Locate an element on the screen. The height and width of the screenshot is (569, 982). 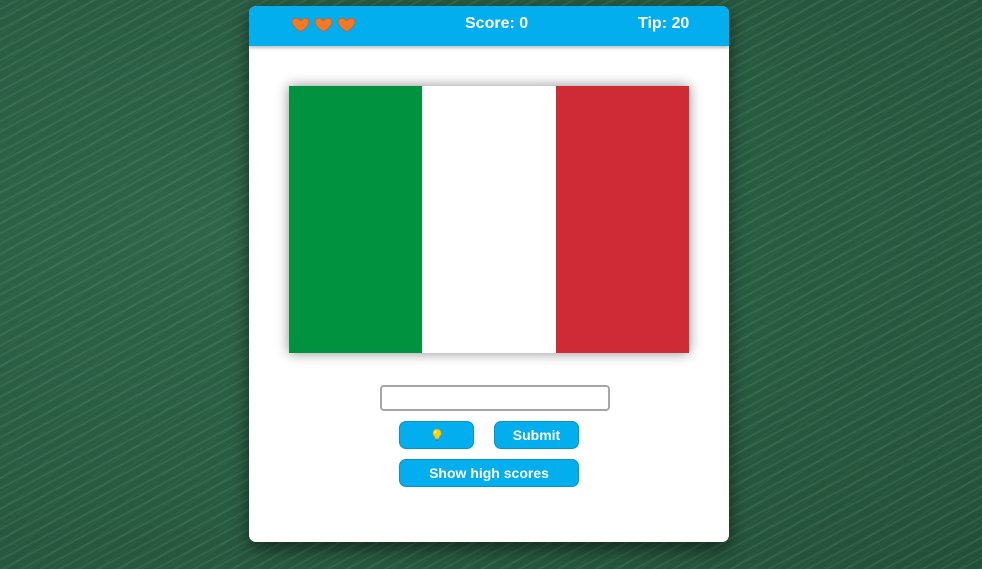
flag-stripe-right is located at coordinates (622, 219).